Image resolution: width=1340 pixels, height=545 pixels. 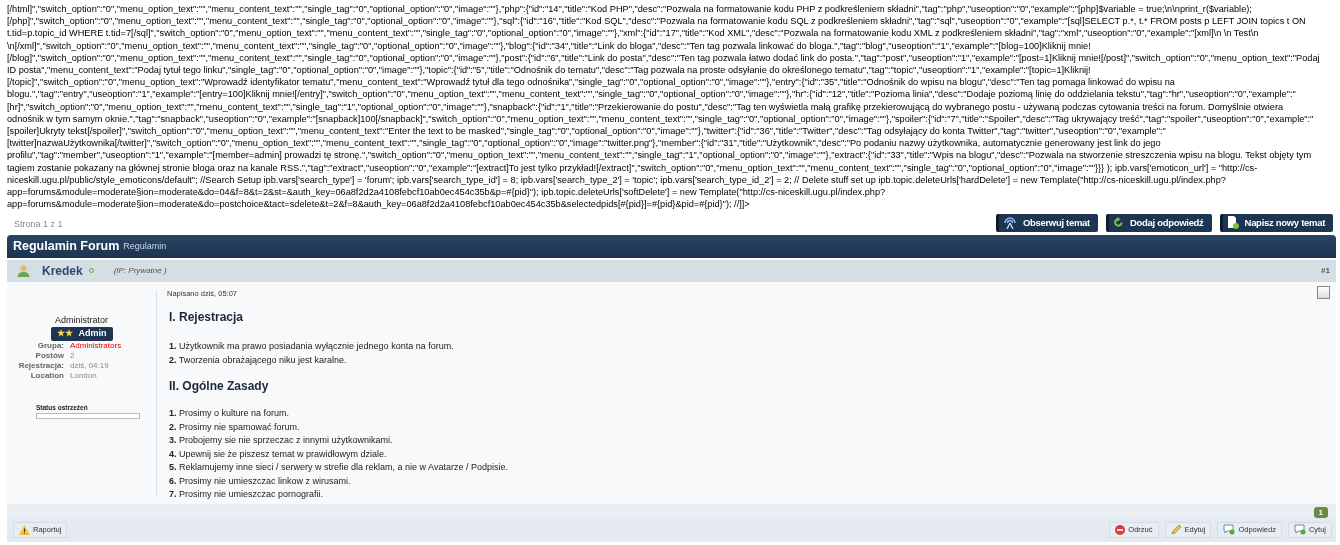 What do you see at coordinates (219, 387) in the screenshot?
I see `section-heading: II. Ogólne Zasady` at bounding box center [219, 387].